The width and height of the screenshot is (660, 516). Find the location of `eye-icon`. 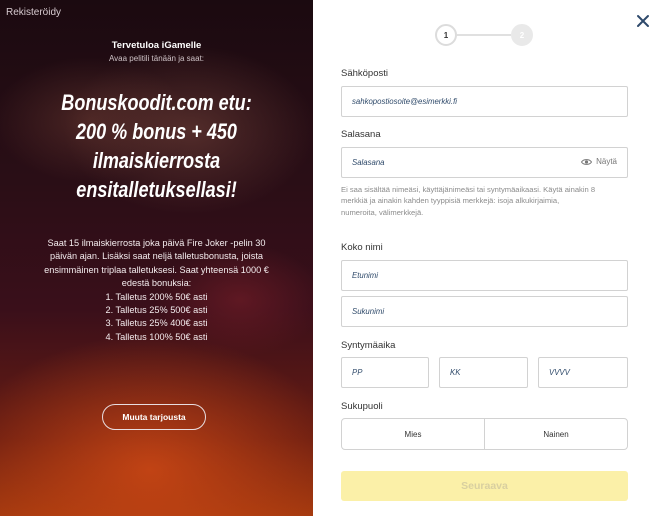

eye-icon is located at coordinates (587, 161).